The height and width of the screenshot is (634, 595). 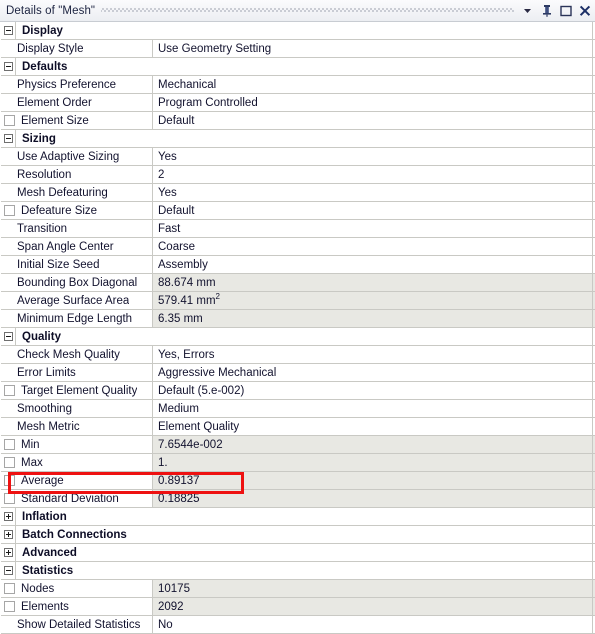 I want to click on property-name-cell: Max, so click(x=77, y=462).